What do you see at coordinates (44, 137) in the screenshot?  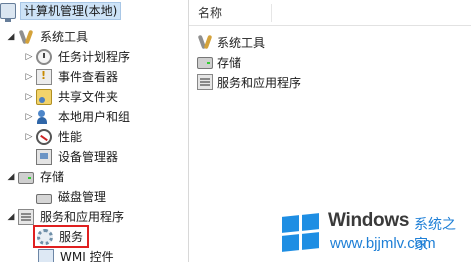 I see `performance-icon` at bounding box center [44, 137].